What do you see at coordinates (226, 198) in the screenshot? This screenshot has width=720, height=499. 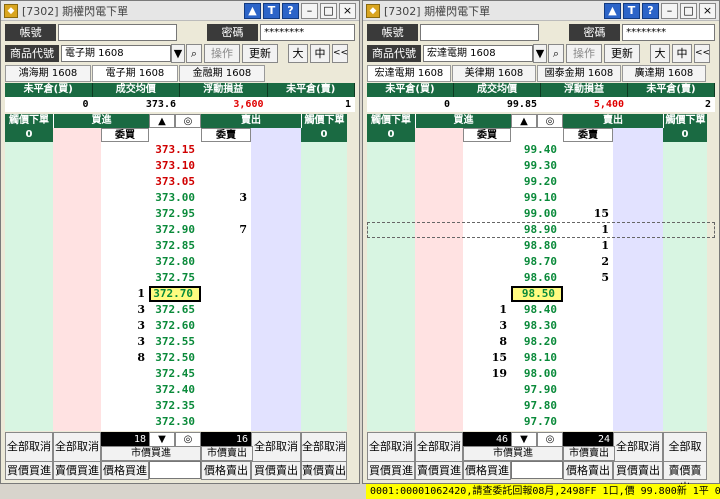 I see `sell-qty-cell: 3` at bounding box center [226, 198].